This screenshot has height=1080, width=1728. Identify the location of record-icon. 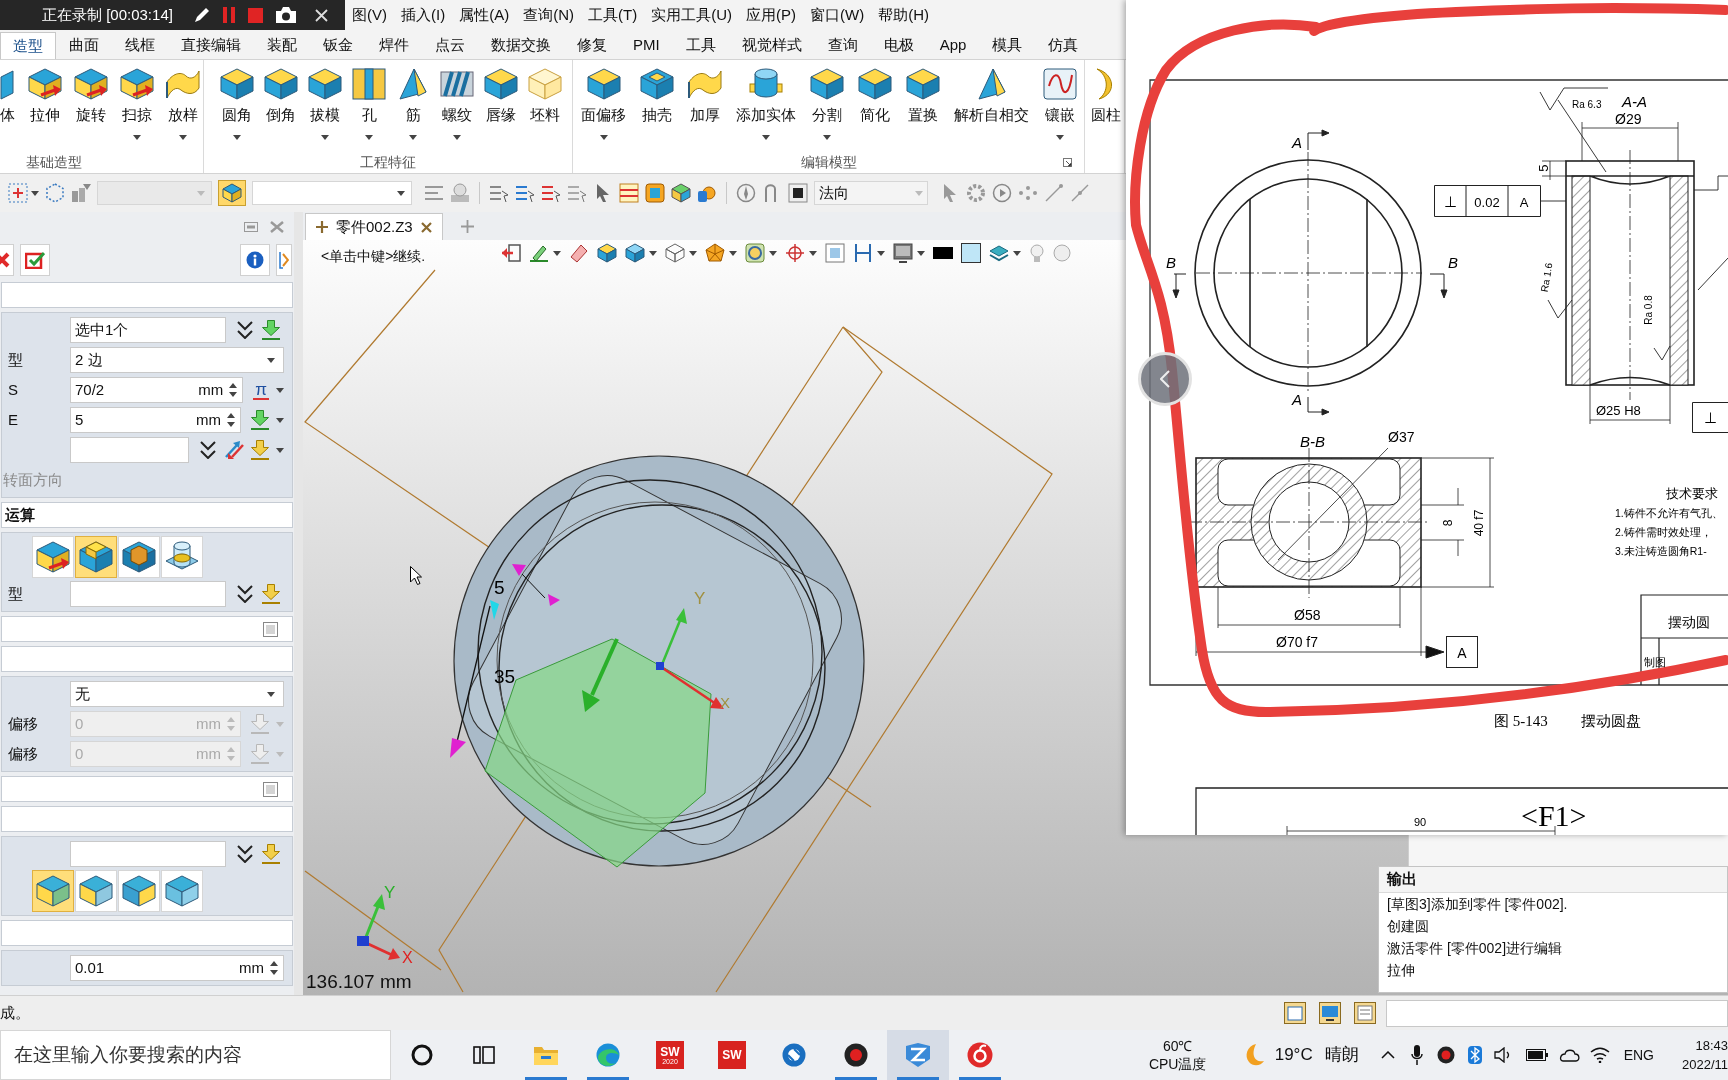
(1445, 1055).